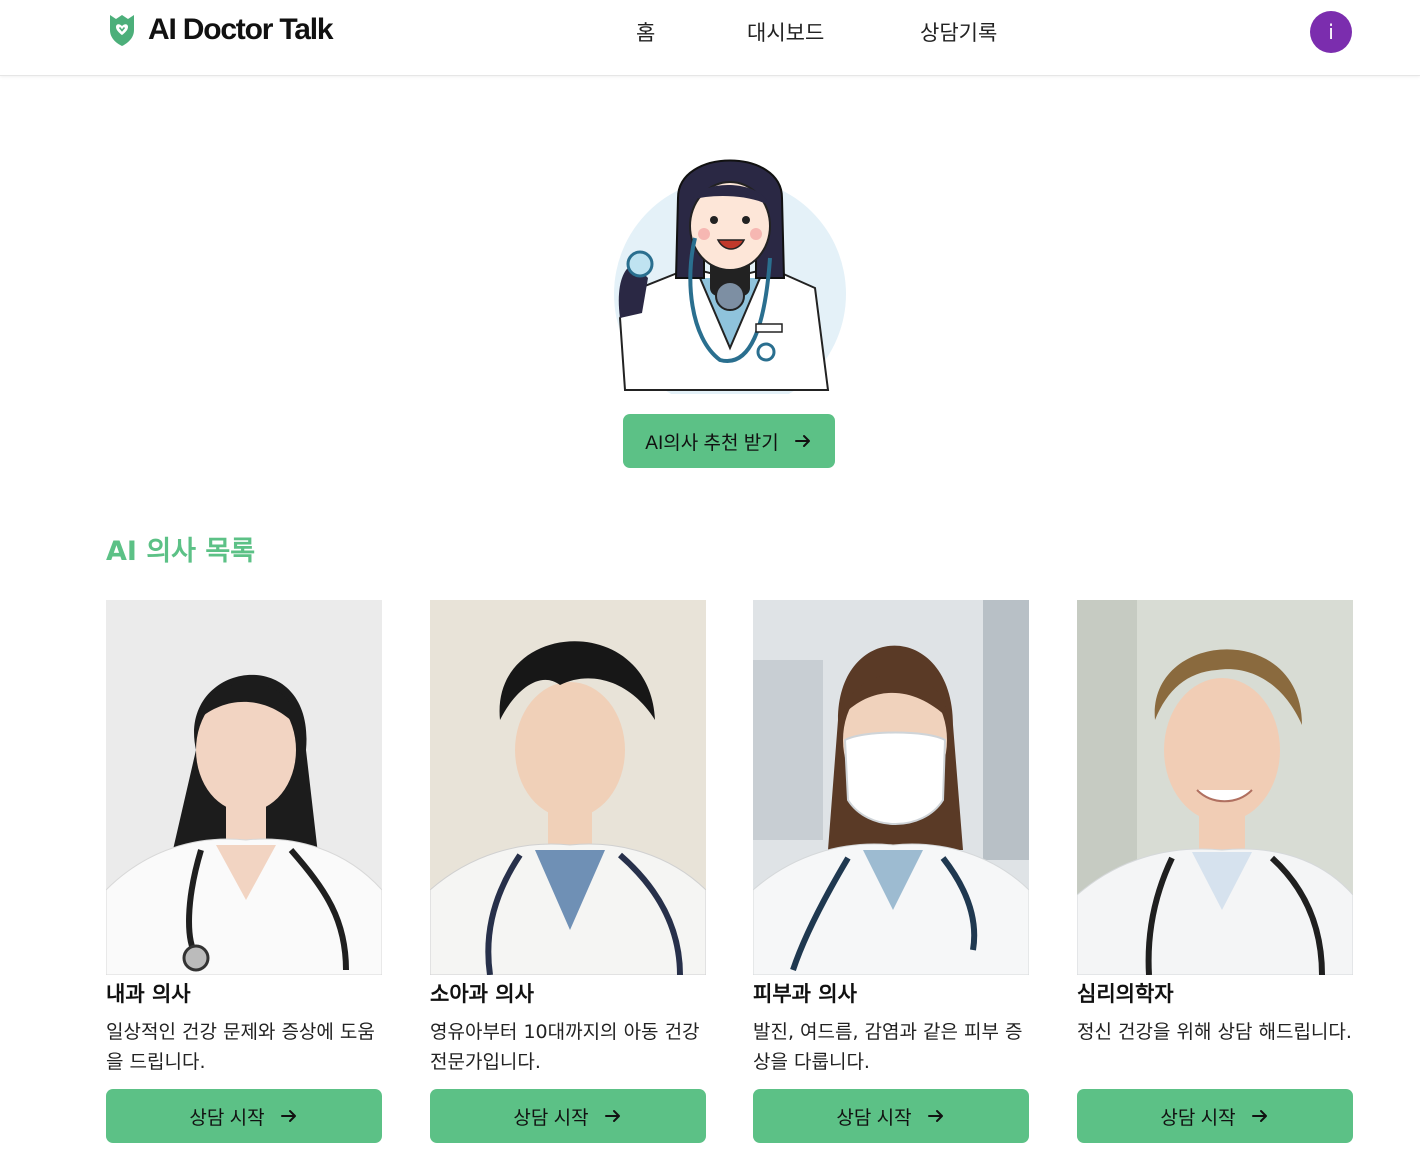  Describe the element at coordinates (240, 1047) in the screenshot. I see `doctor-description: 일상적인 건강 문제와 증상에 도움을 드립니다.` at that location.